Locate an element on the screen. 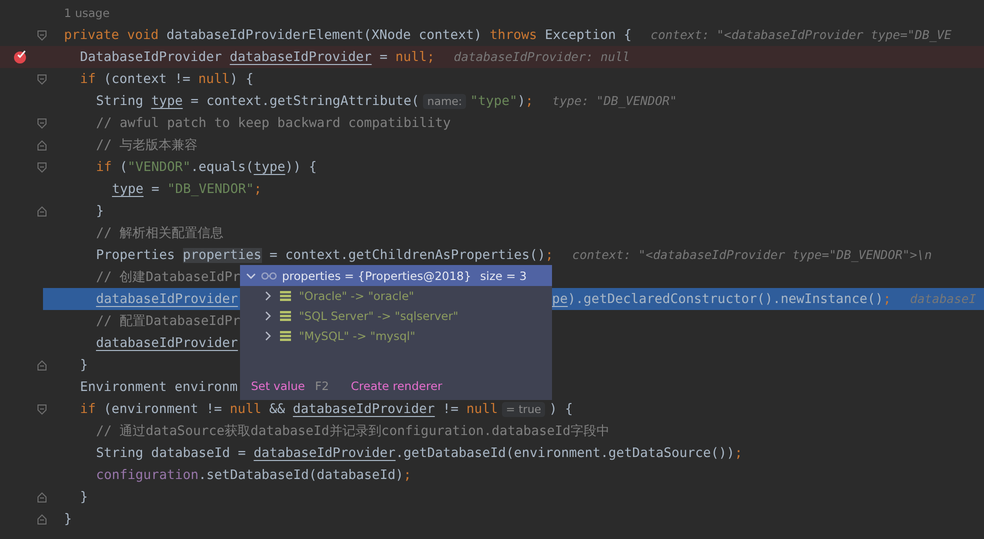  code-text: Environment environm is located at coordinates (159, 387).